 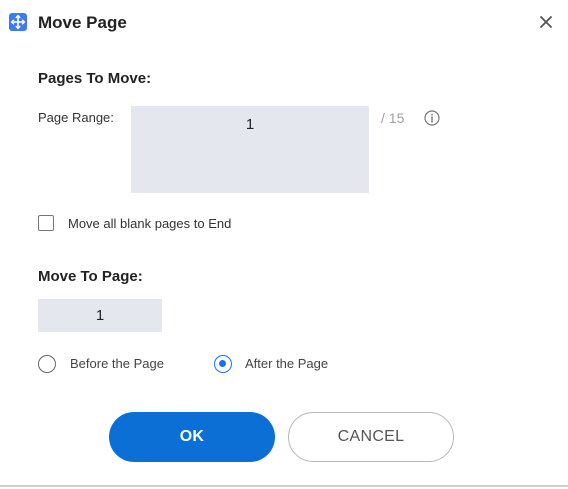 I want to click on page-range-label: Page Range:, so click(x=76, y=117).